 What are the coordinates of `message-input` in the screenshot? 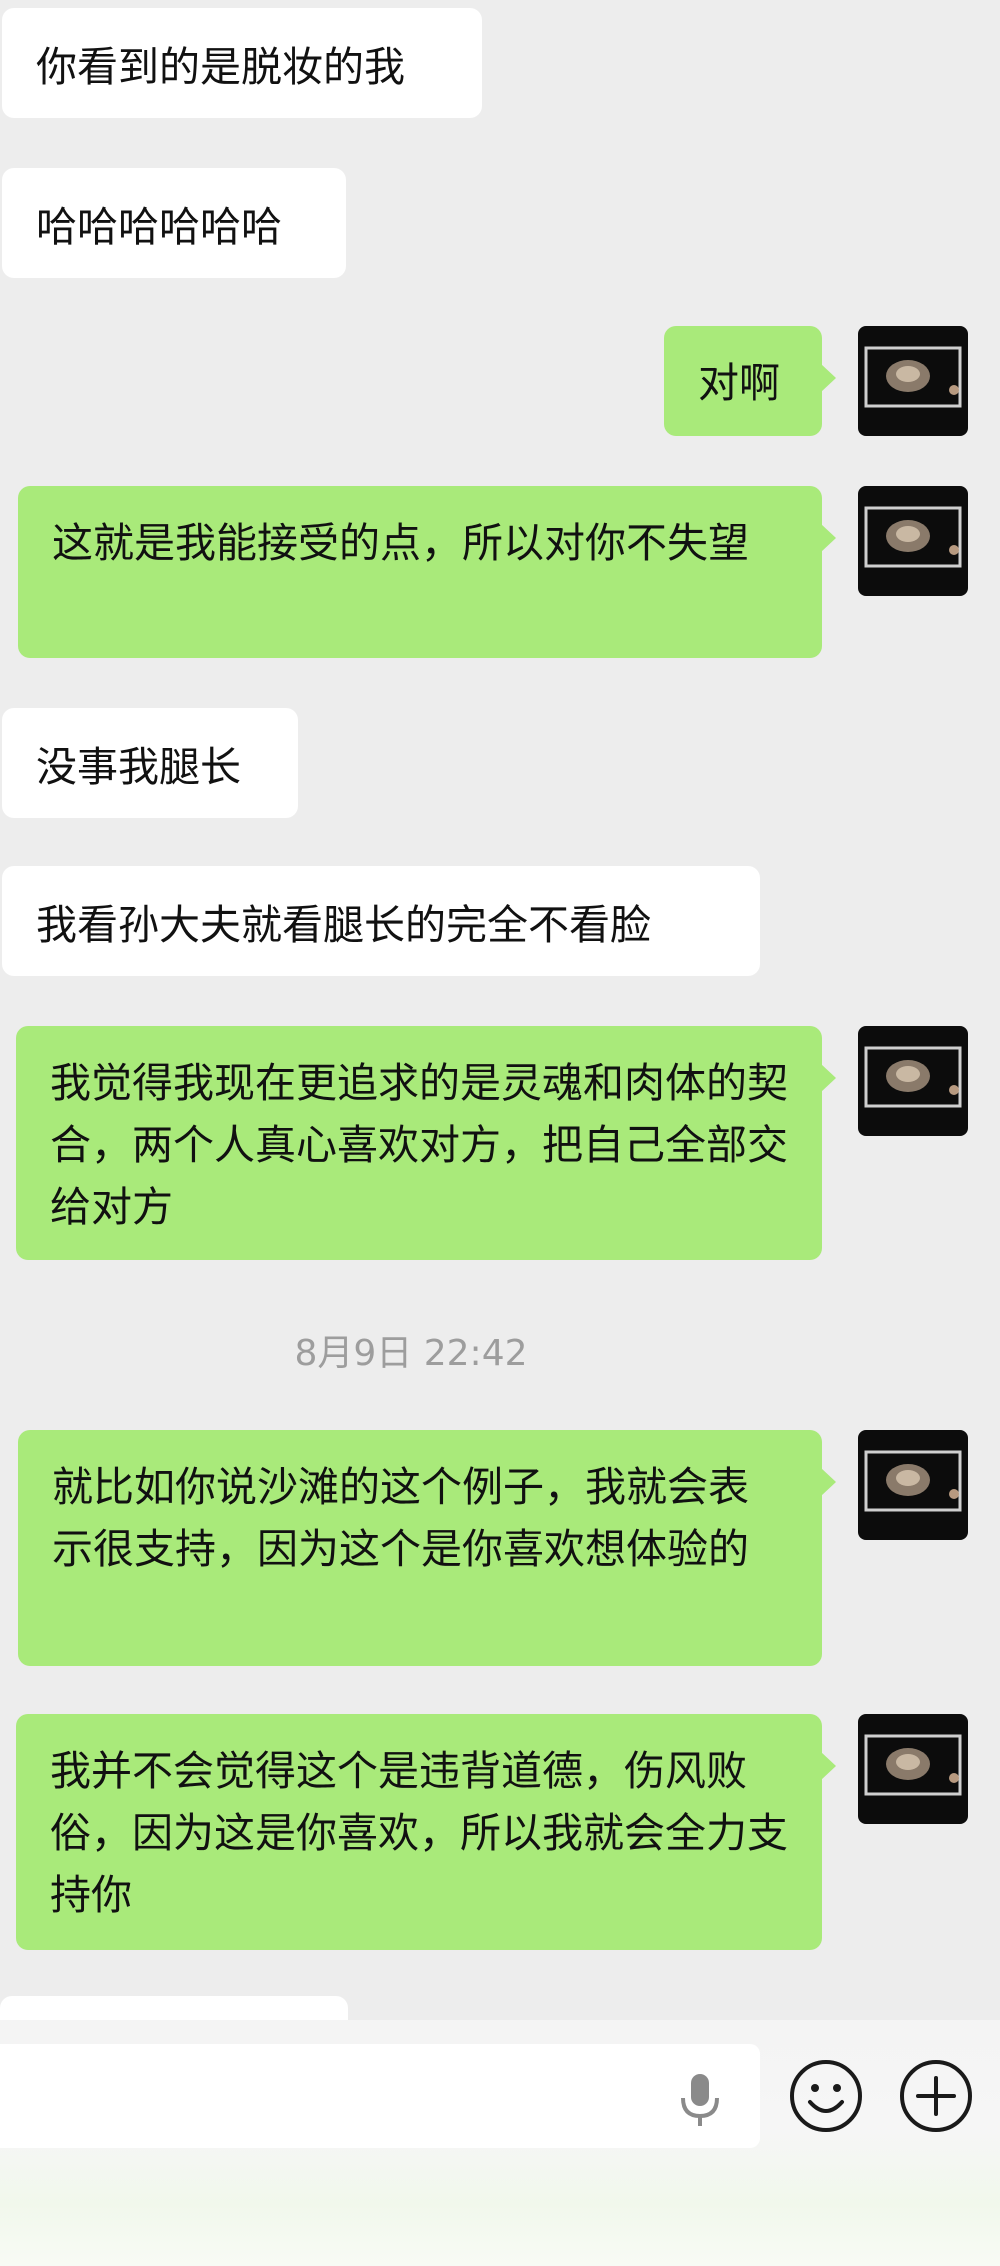 It's located at (380, 2096).